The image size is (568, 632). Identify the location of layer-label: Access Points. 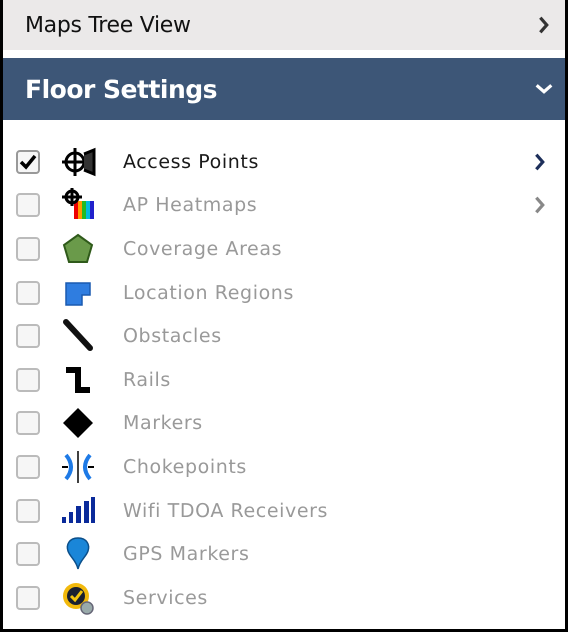
(191, 161).